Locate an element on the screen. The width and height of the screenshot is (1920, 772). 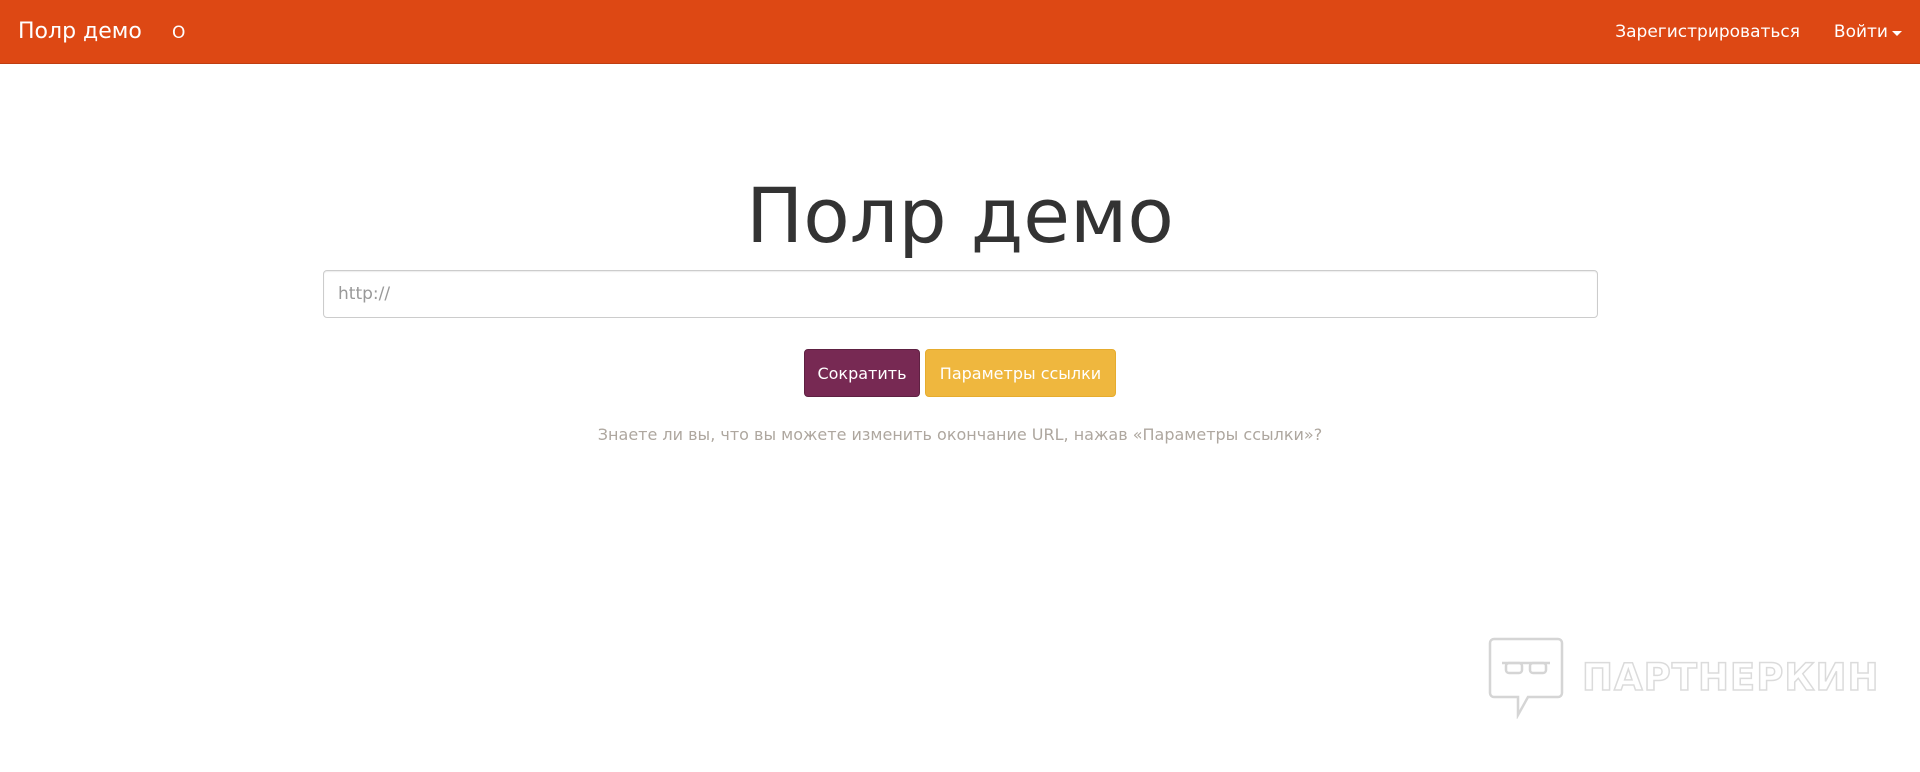
brand-link: Полр демо is located at coordinates (80, 32).